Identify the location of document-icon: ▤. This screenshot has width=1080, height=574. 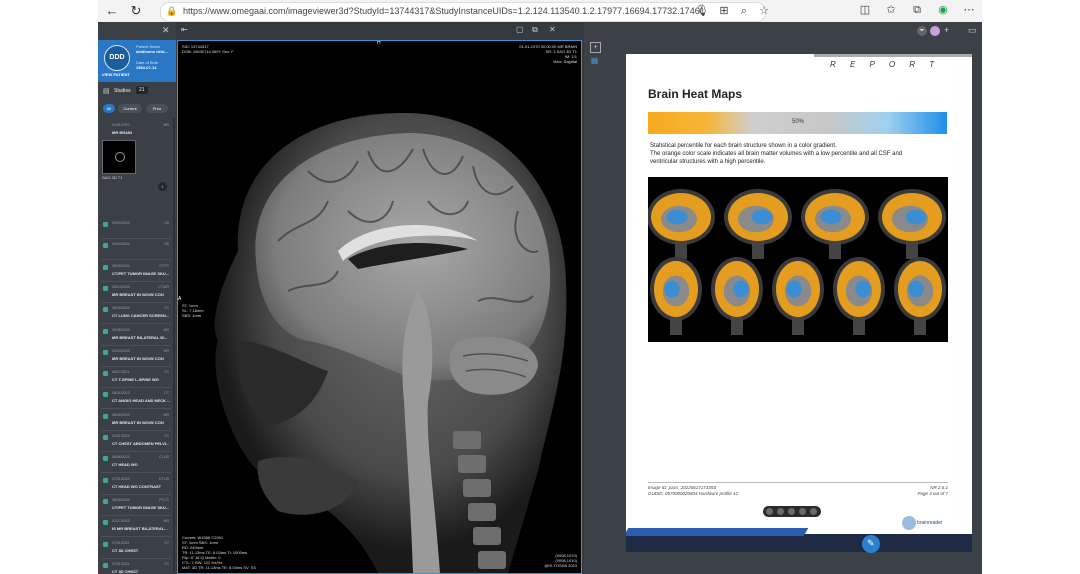
(106, 91).